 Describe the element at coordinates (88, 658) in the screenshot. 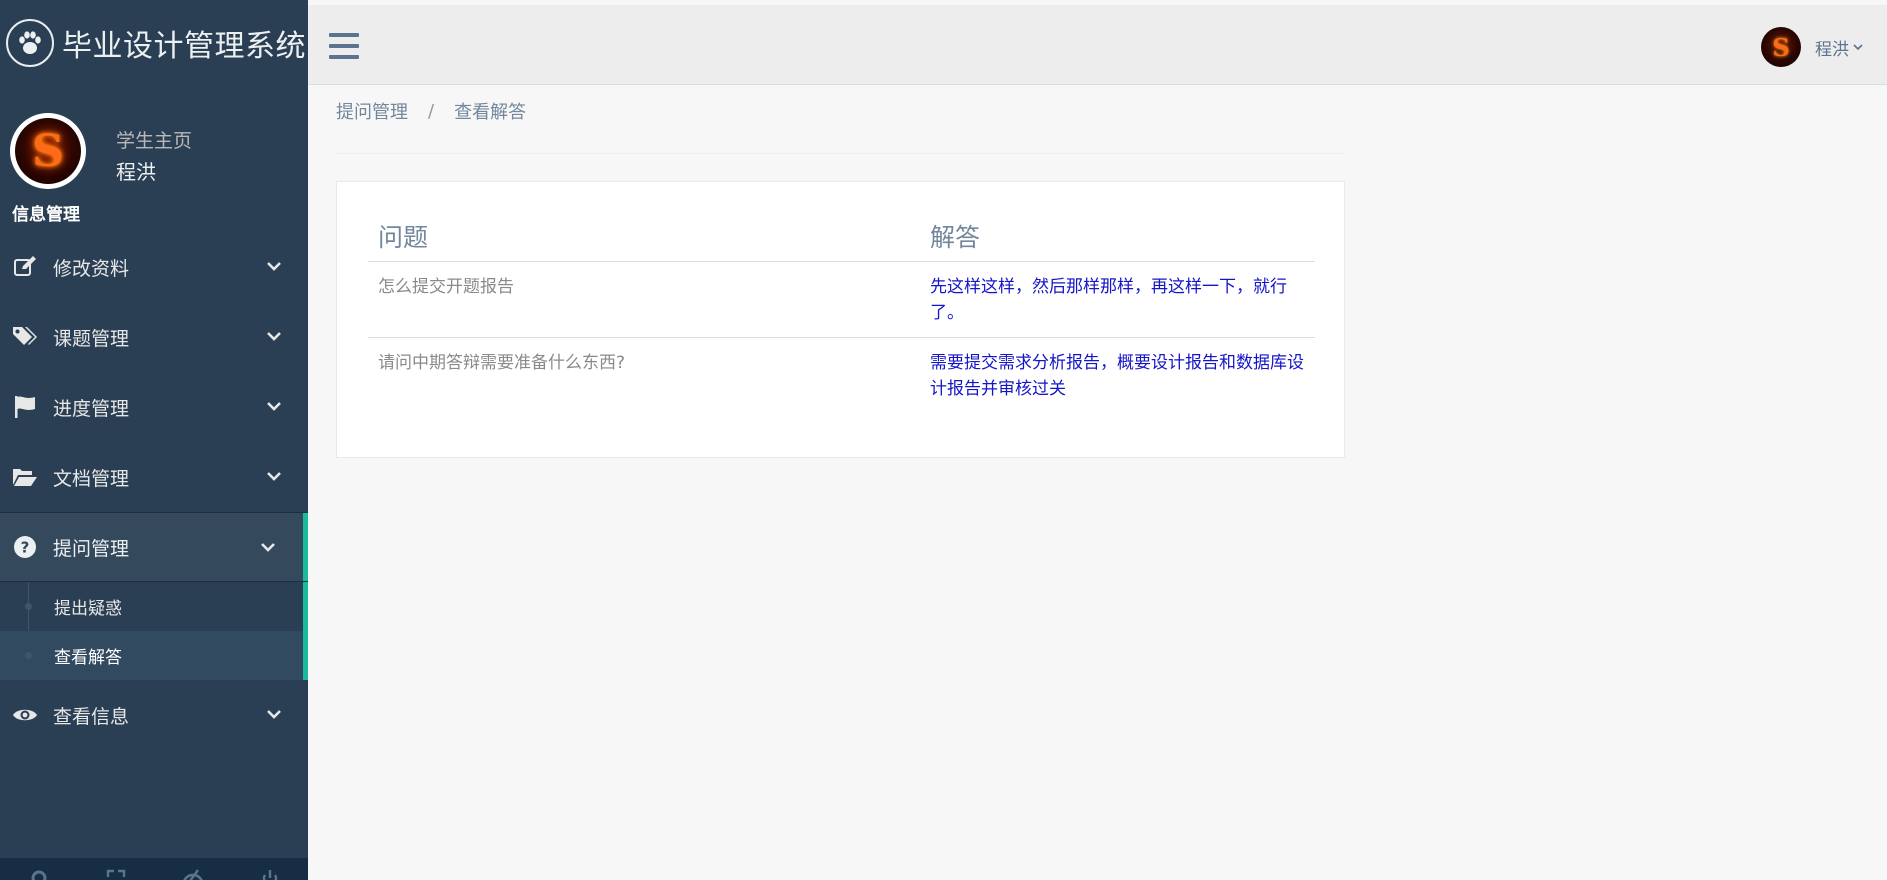

I see `submenu-item-label: 查看解答` at that location.